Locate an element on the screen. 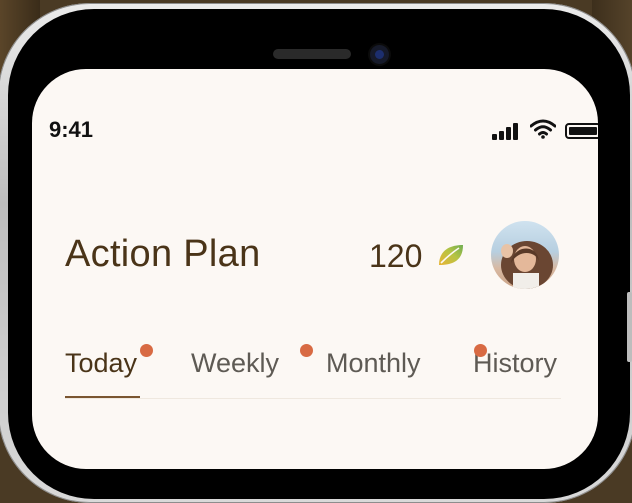 This screenshot has width=632, height=503. tab-history-notification-dot is located at coordinates (480, 350).